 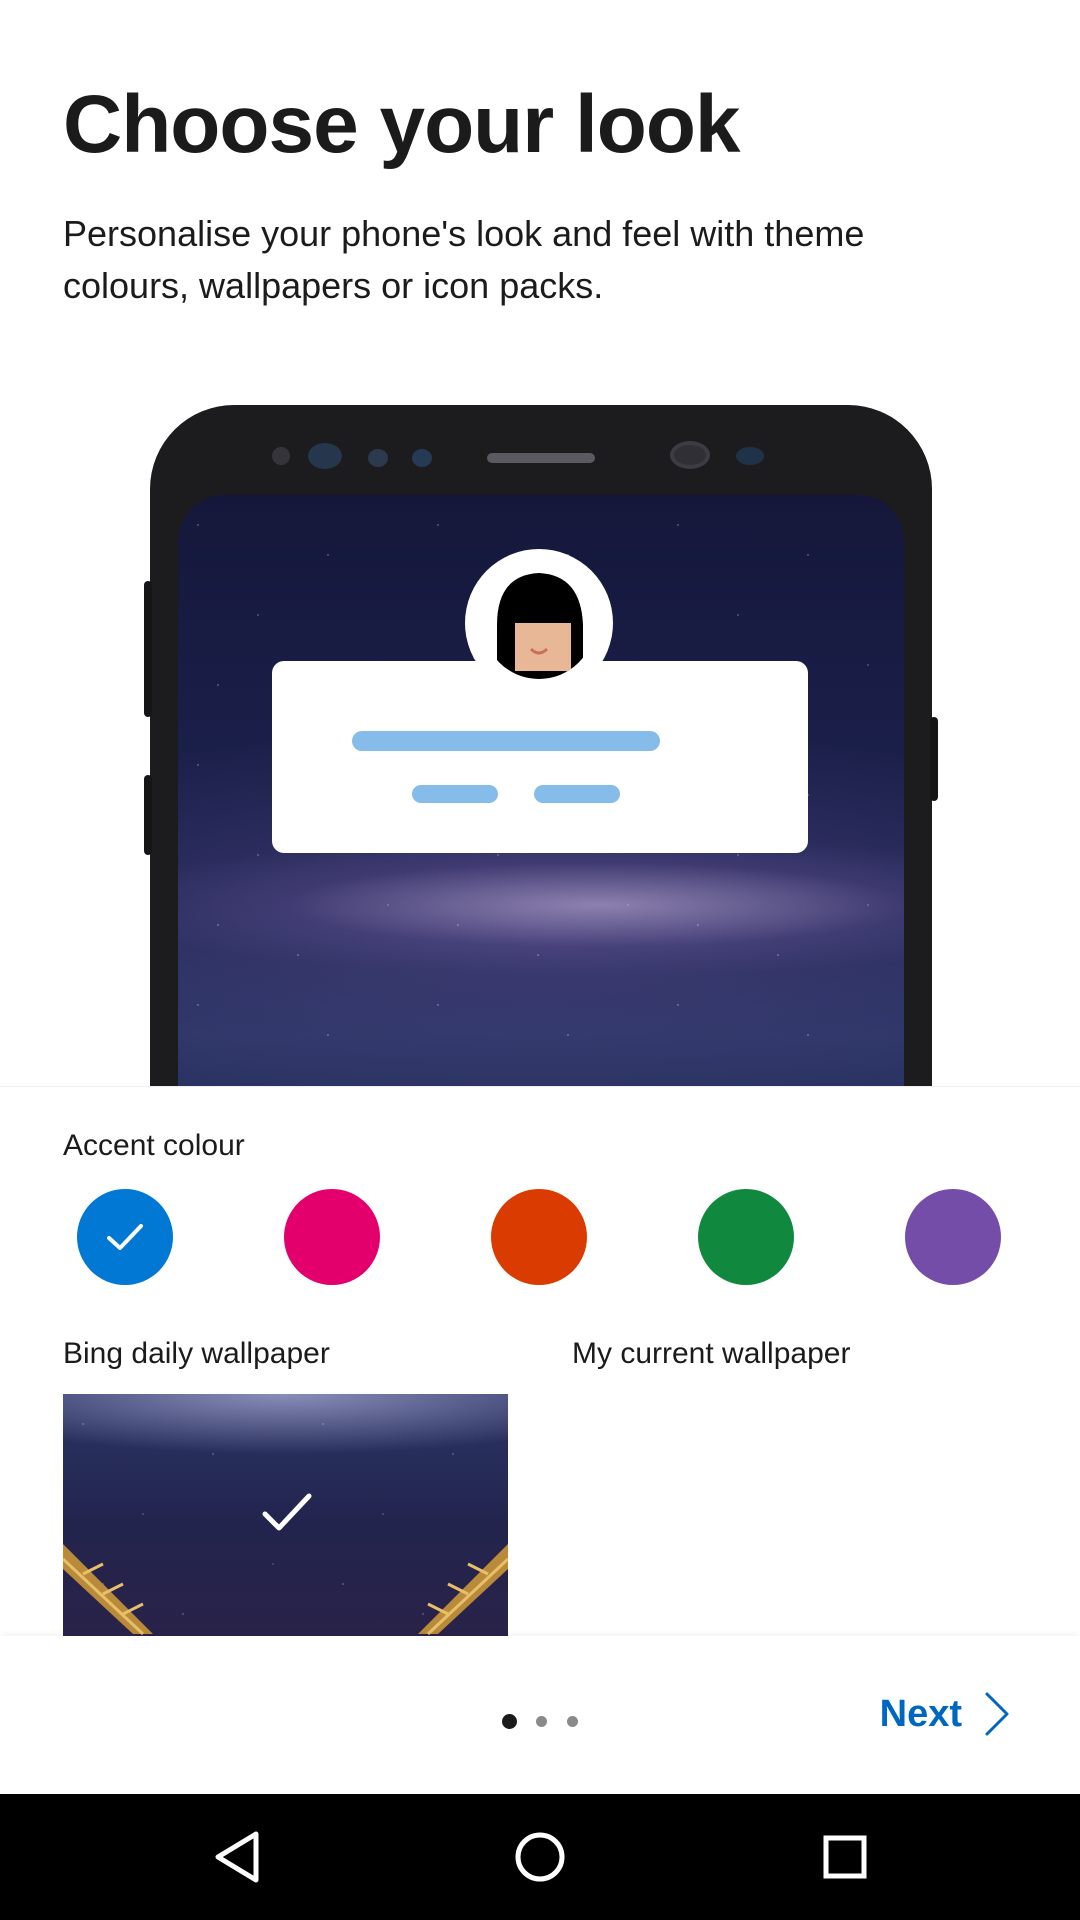 I want to click on bing-wallpaper-label: Bing daily wallpaper, so click(x=196, y=1353).